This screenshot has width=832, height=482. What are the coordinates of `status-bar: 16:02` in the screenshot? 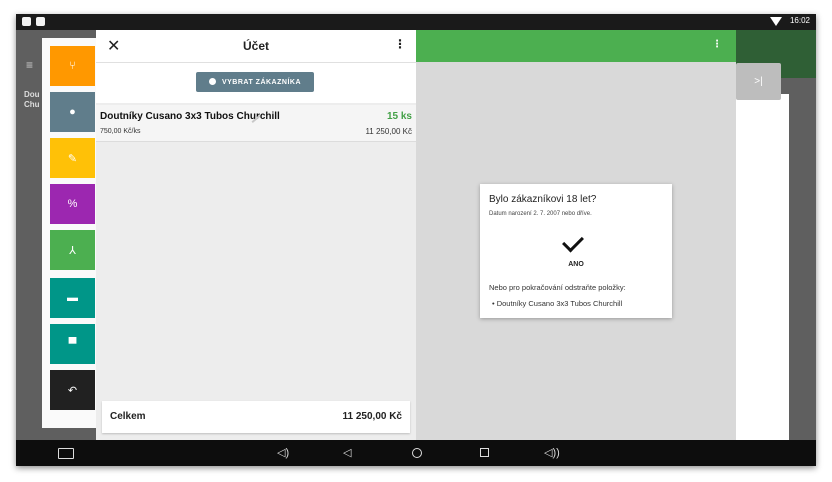 It's located at (416, 22).